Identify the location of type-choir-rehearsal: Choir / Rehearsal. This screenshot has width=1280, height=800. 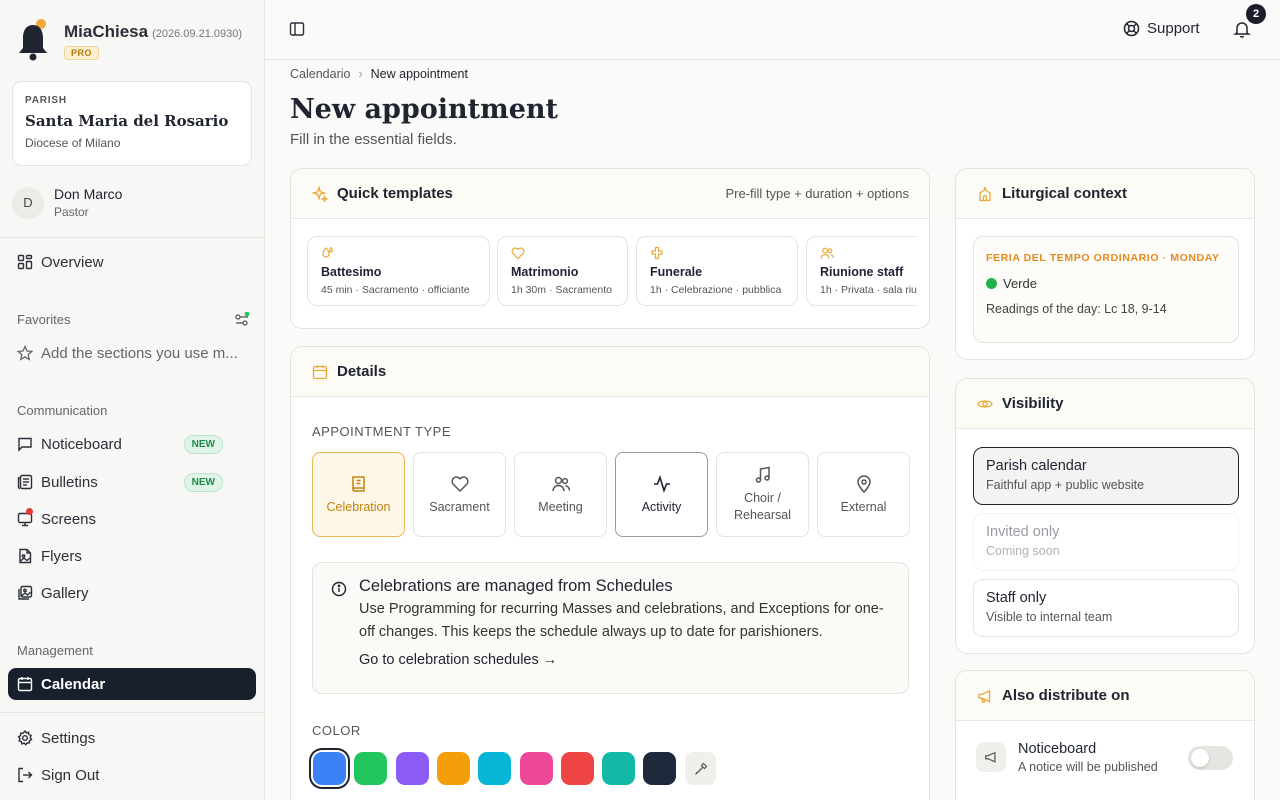
(762, 494).